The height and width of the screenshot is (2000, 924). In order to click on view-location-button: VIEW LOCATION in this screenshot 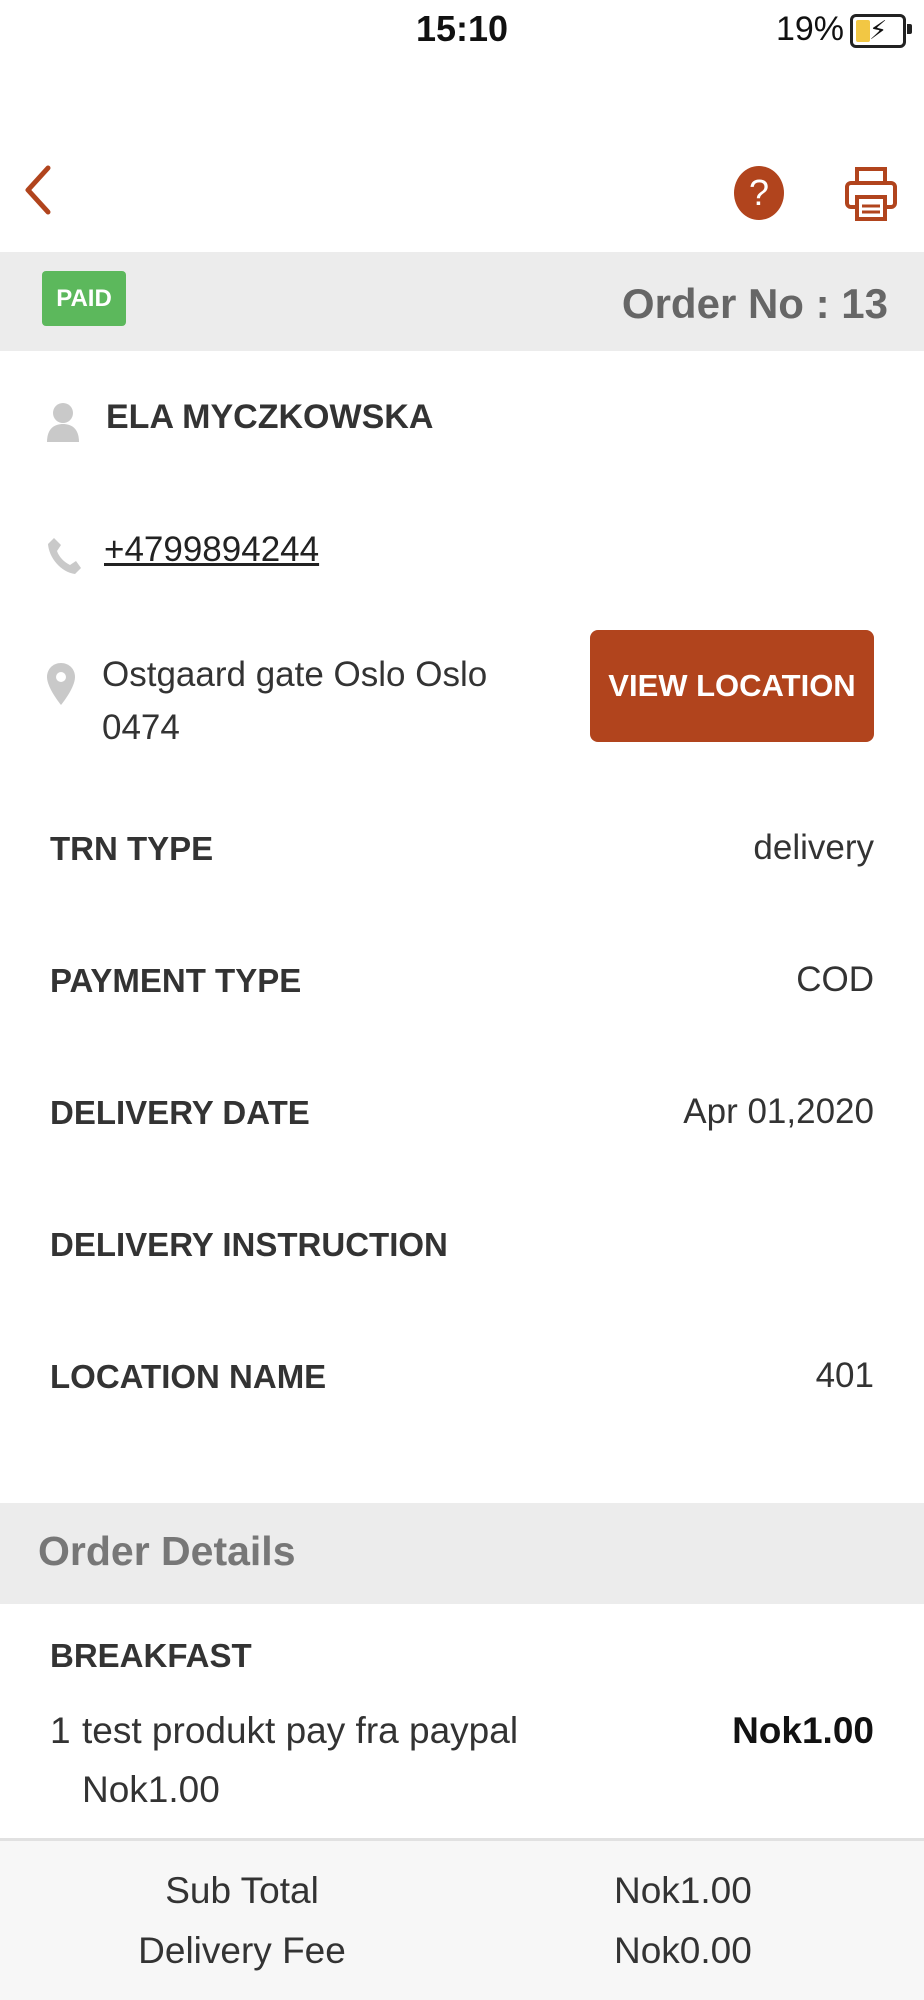, I will do `click(732, 686)`.